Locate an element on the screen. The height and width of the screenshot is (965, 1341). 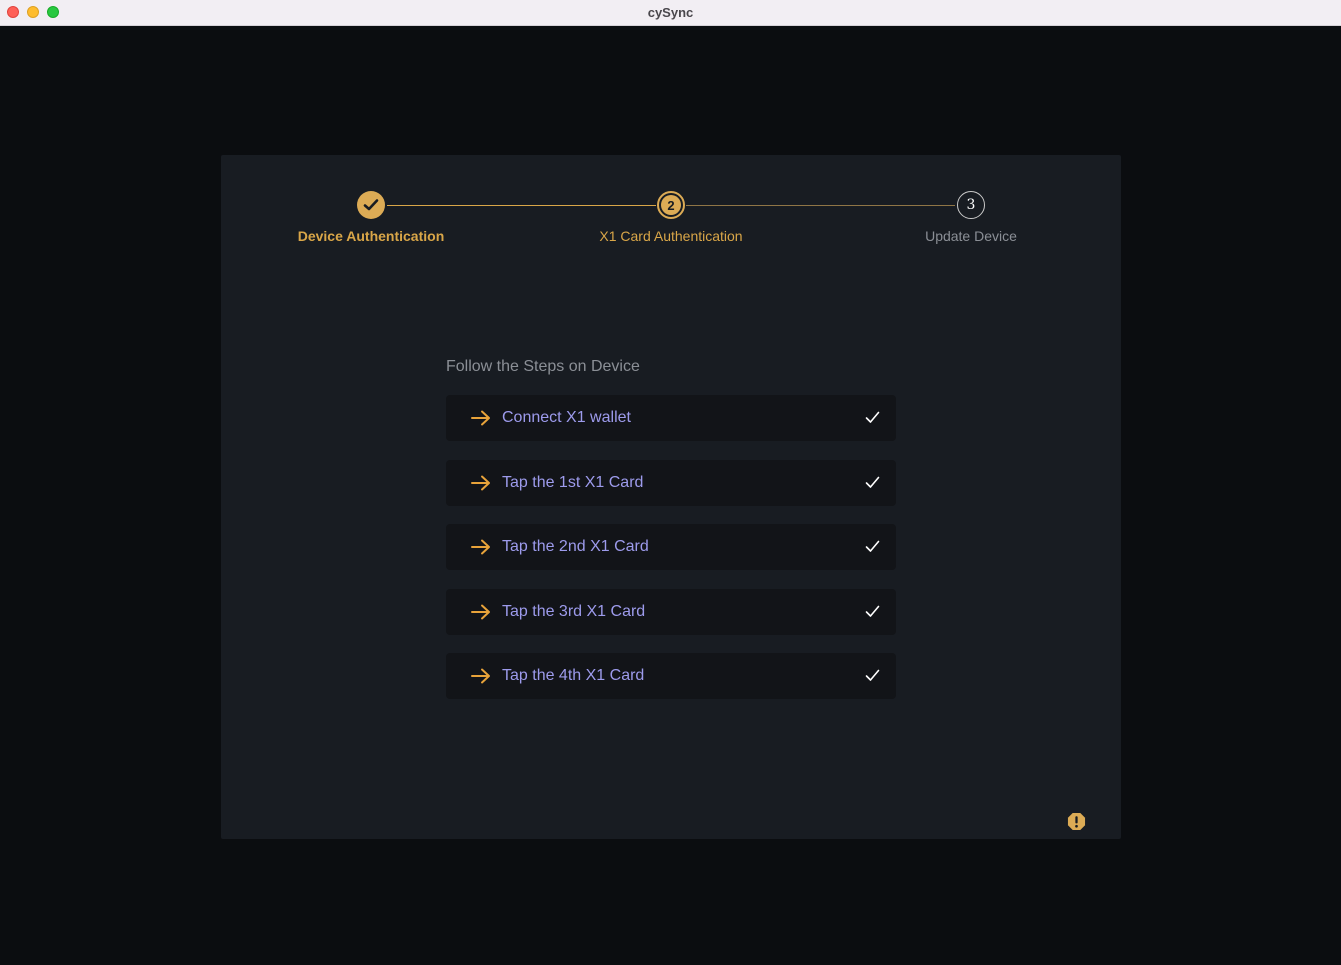
step-done-indicator is located at coordinates (371, 205).